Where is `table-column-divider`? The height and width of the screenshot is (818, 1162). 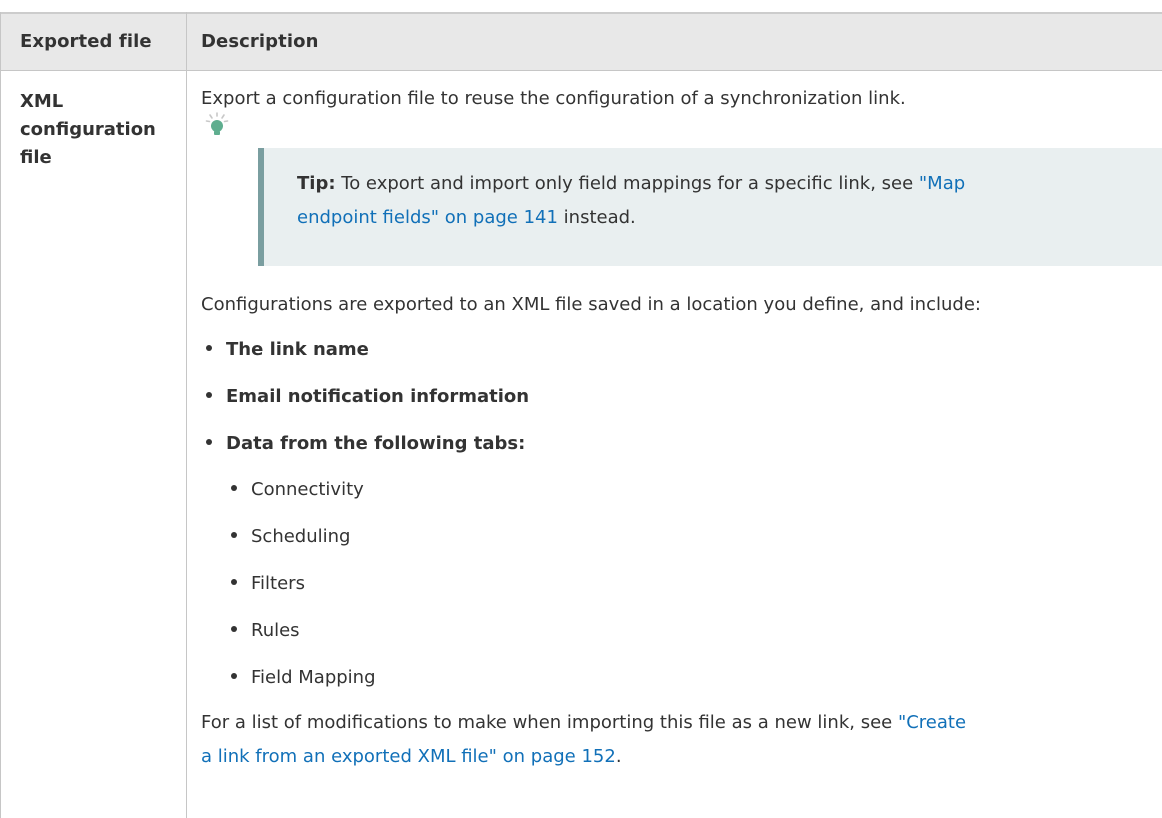
table-column-divider is located at coordinates (186, 415).